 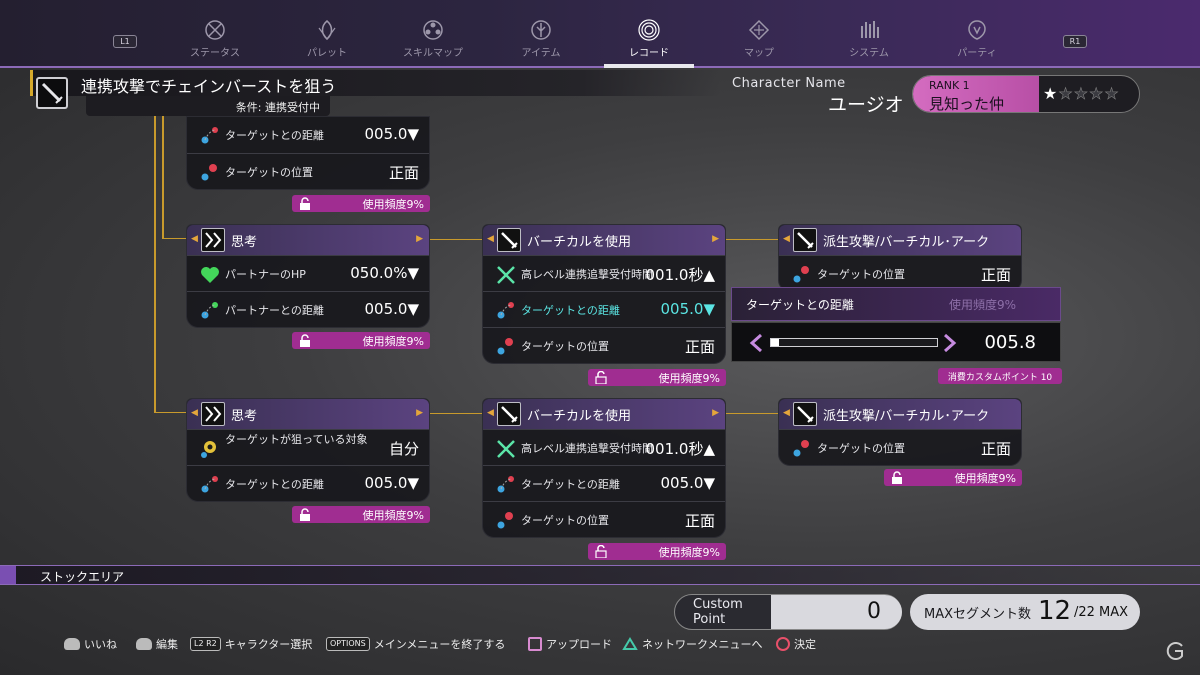 I want to click on heart-icon, so click(x=210, y=275).